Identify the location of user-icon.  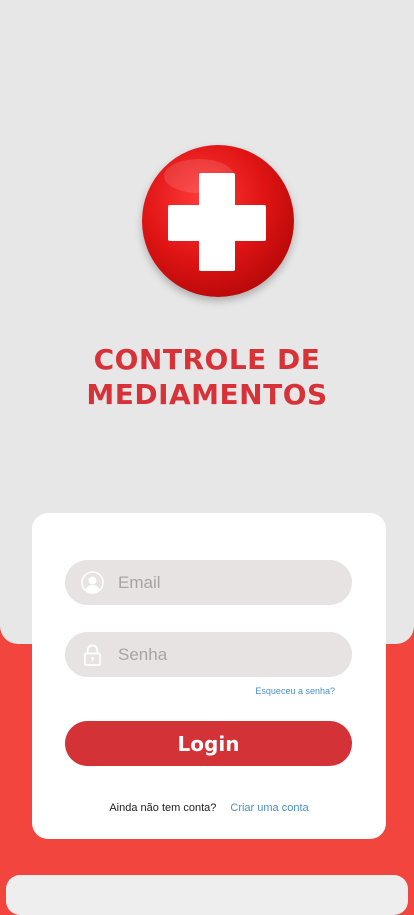
(92, 582).